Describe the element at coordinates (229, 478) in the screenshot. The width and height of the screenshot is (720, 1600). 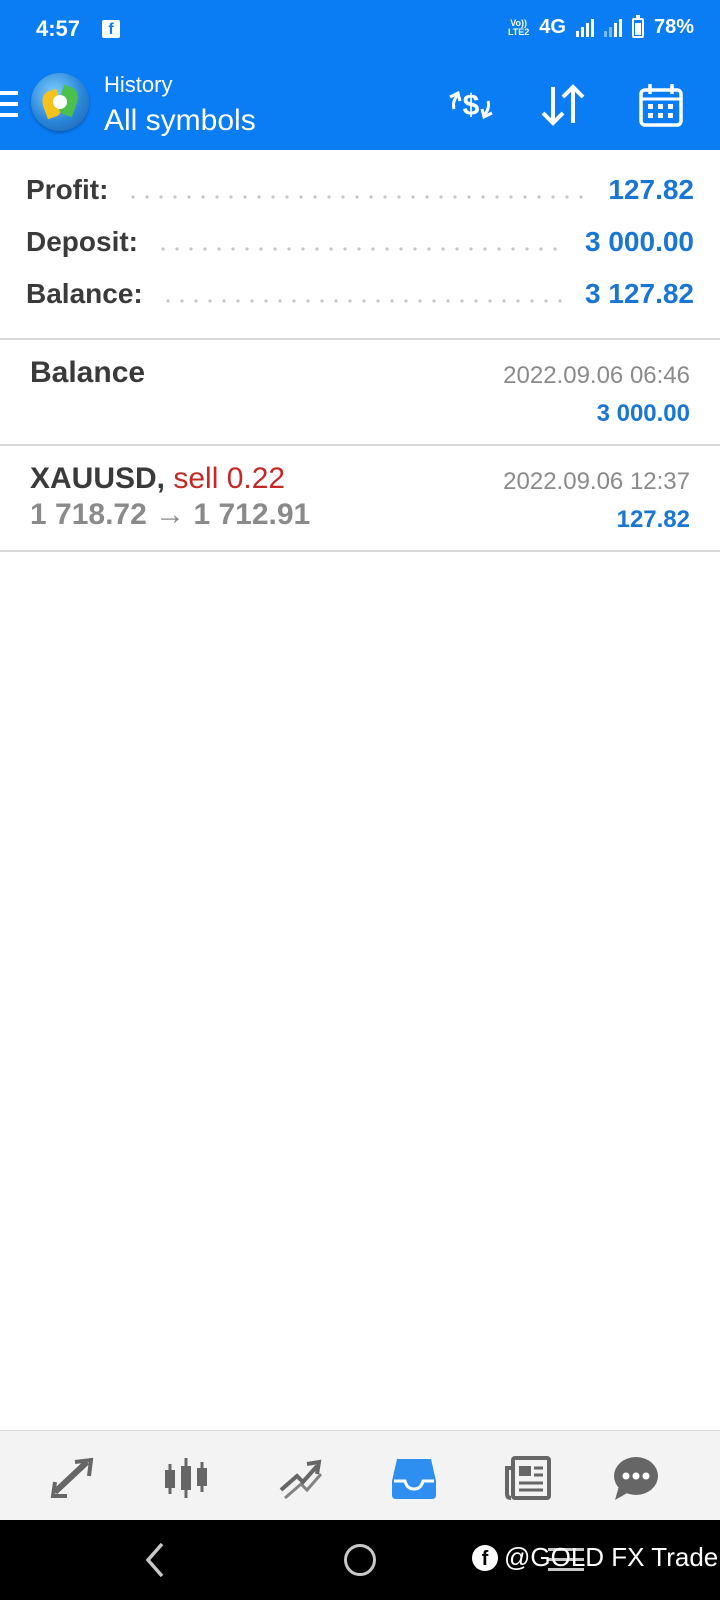
I see `deal-action: sell 0.22` at that location.